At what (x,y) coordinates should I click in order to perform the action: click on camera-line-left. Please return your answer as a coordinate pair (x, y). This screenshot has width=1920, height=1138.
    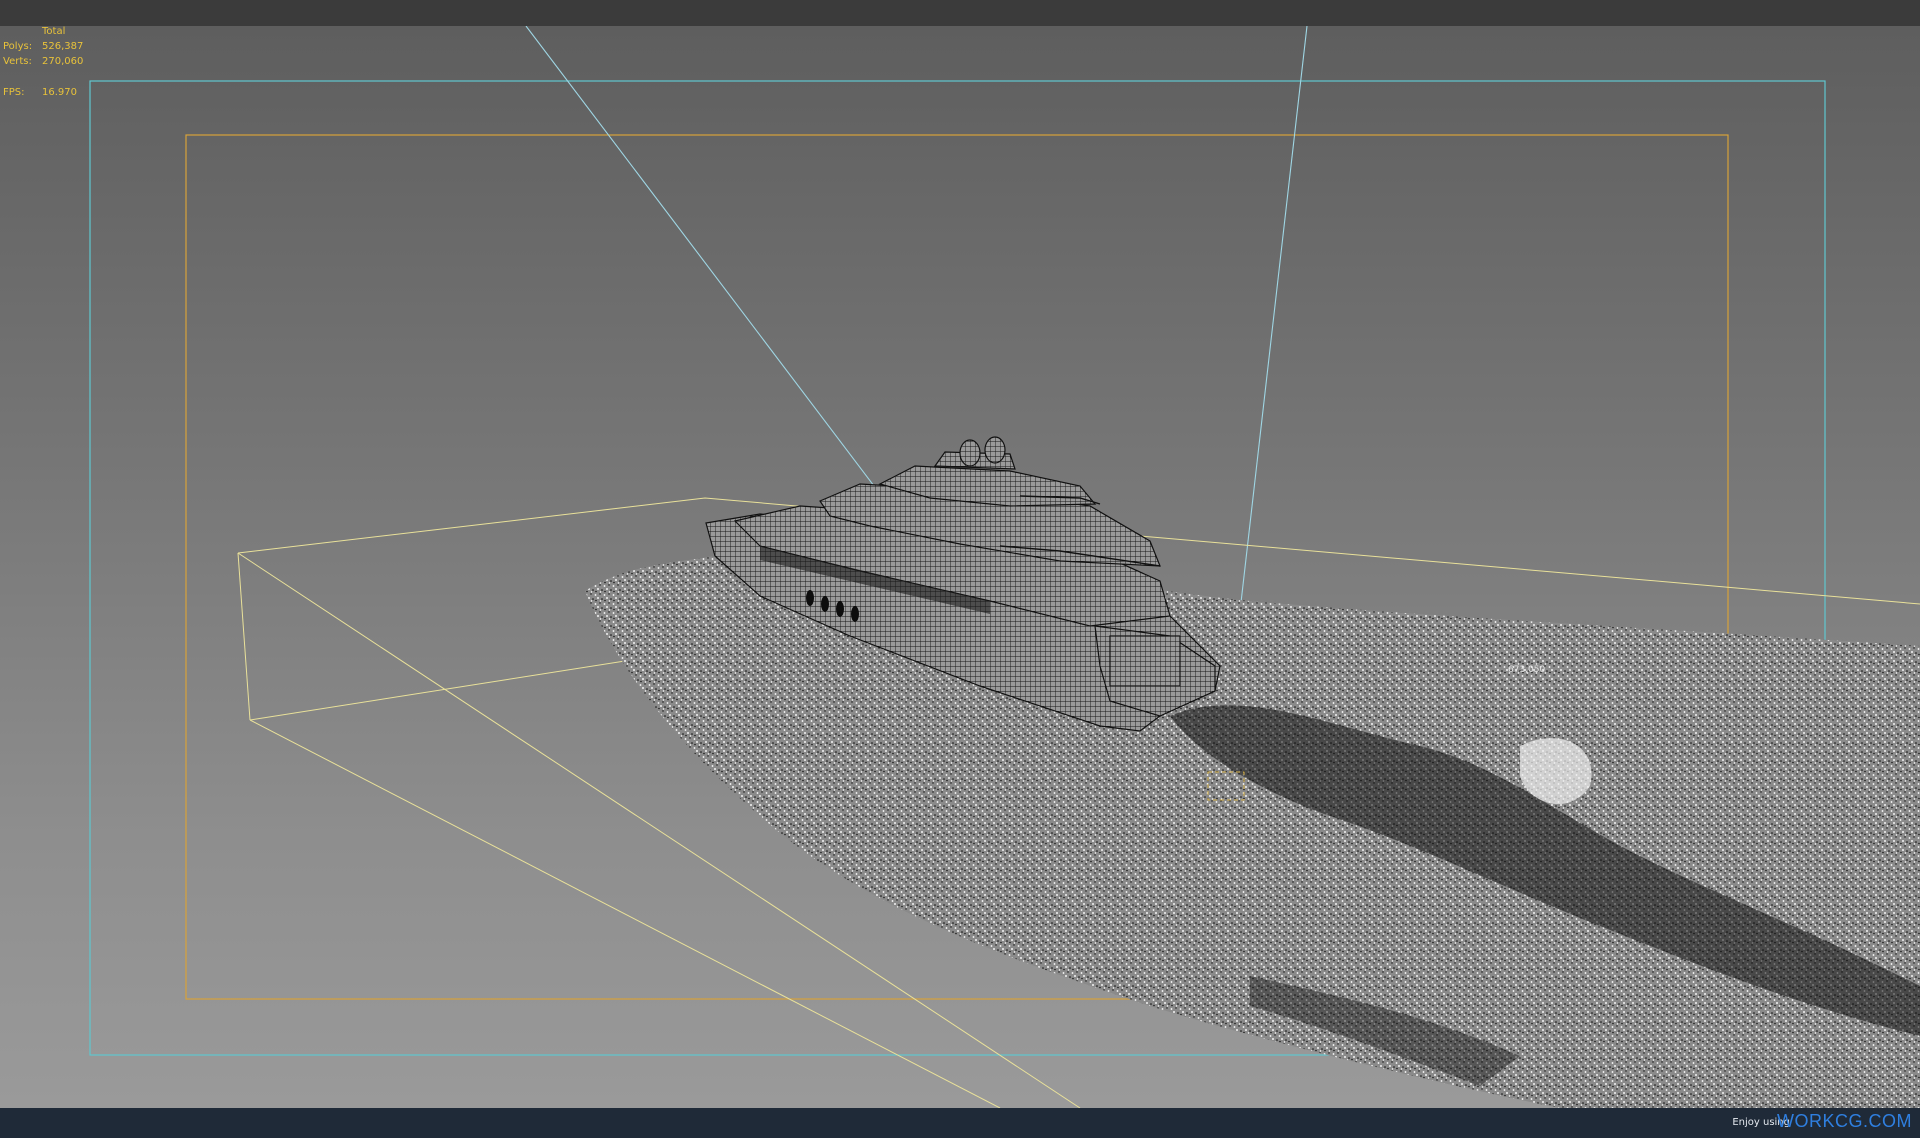
    Looking at the image, I should click on (728, 293).